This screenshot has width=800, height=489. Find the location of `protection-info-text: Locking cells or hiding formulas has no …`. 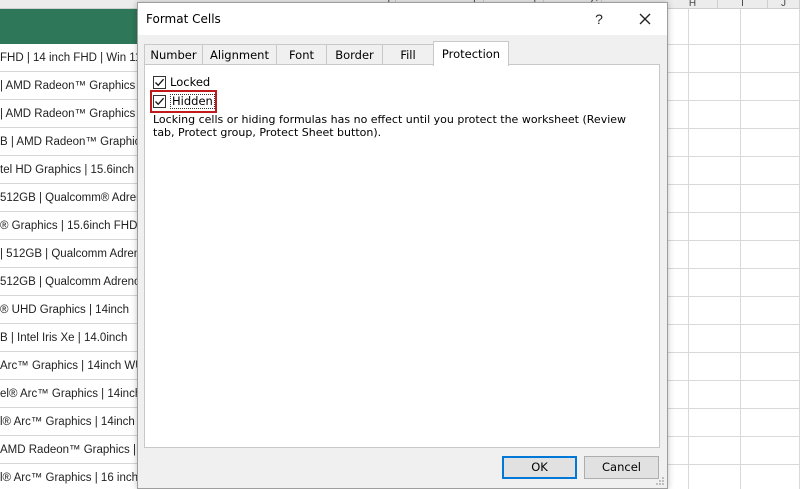

protection-info-text: Locking cells or hiding formulas has no … is located at coordinates (390, 126).